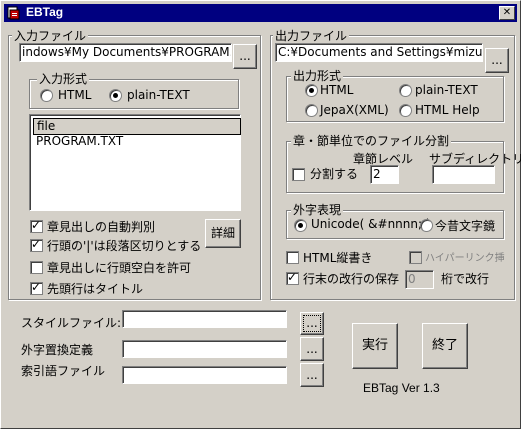 The width and height of the screenshot is (521, 429). What do you see at coordinates (36, 225) in the screenshot?
I see `auto-chapter-checkbox` at bounding box center [36, 225].